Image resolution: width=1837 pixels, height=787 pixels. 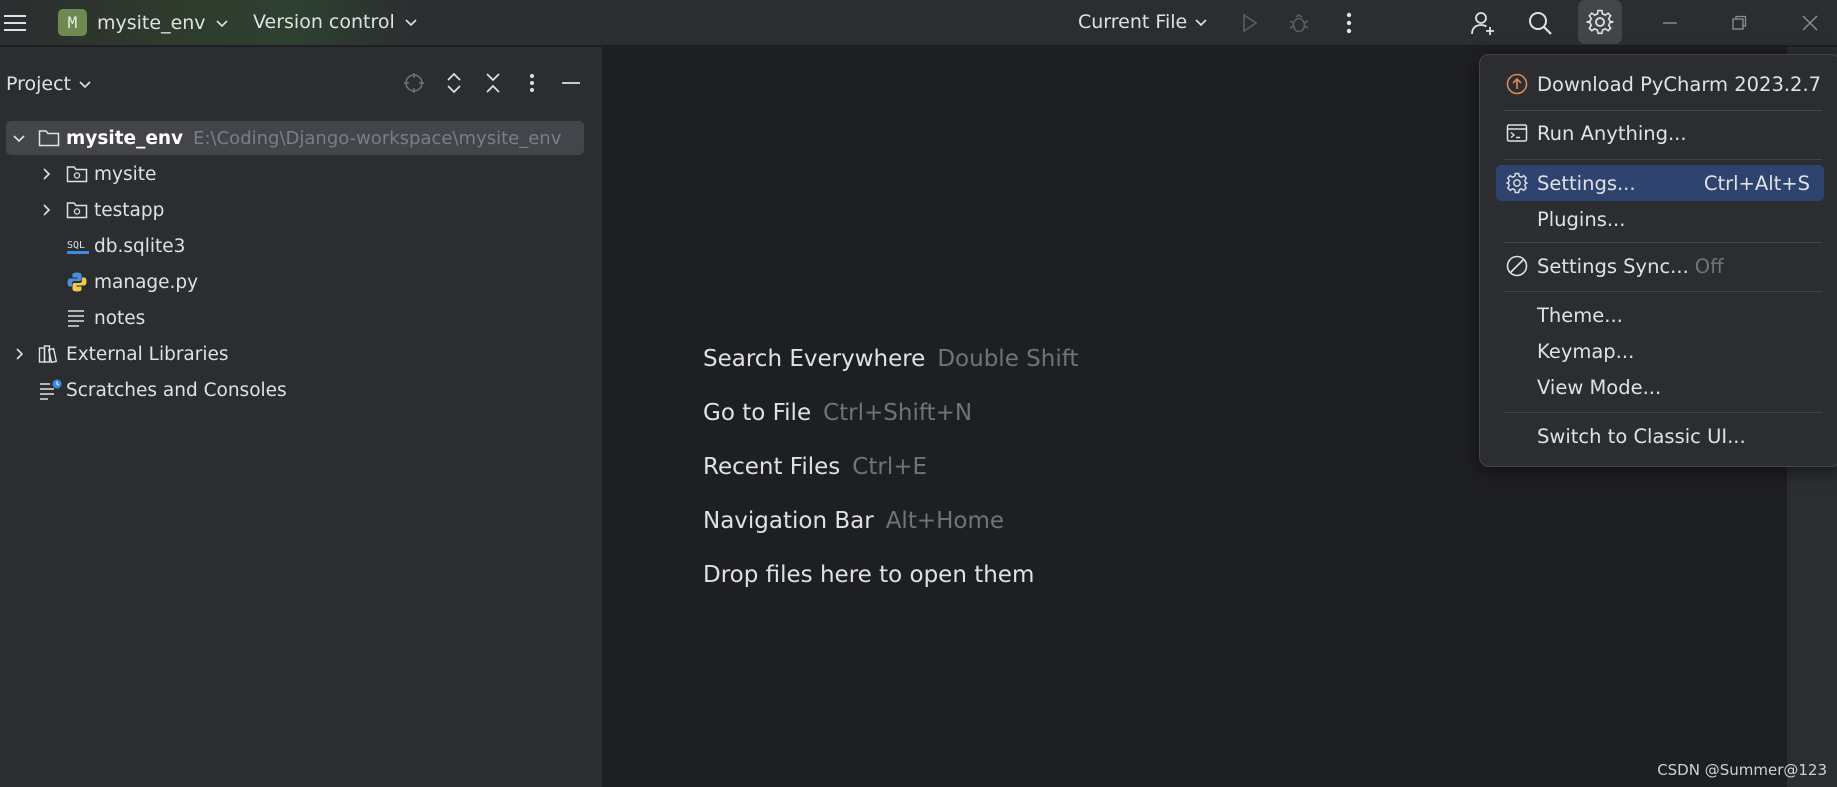 I want to click on restore-icon, so click(x=1739, y=22).